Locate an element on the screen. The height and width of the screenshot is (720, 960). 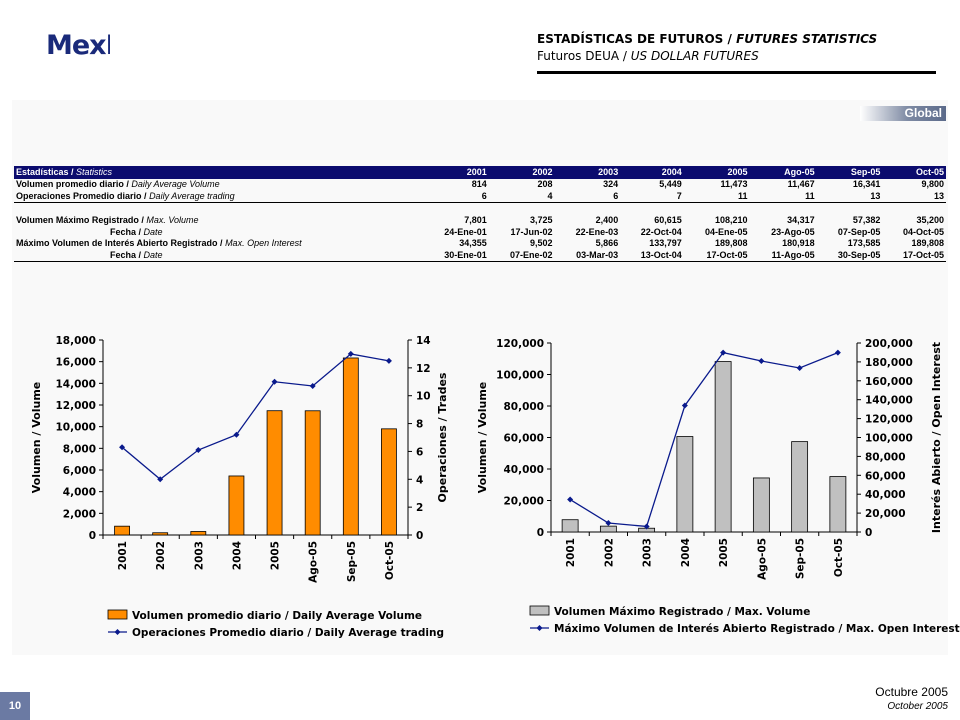
y2-tick-label: 80,000 is located at coordinates (885, 457).